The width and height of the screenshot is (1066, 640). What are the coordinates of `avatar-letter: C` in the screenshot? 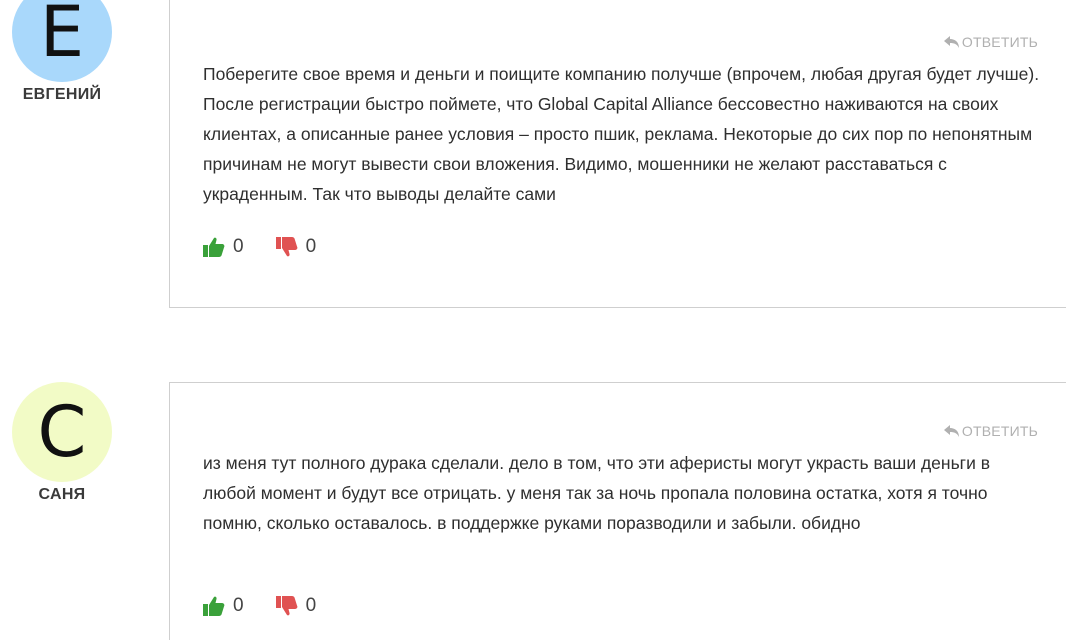 It's located at (62, 432).